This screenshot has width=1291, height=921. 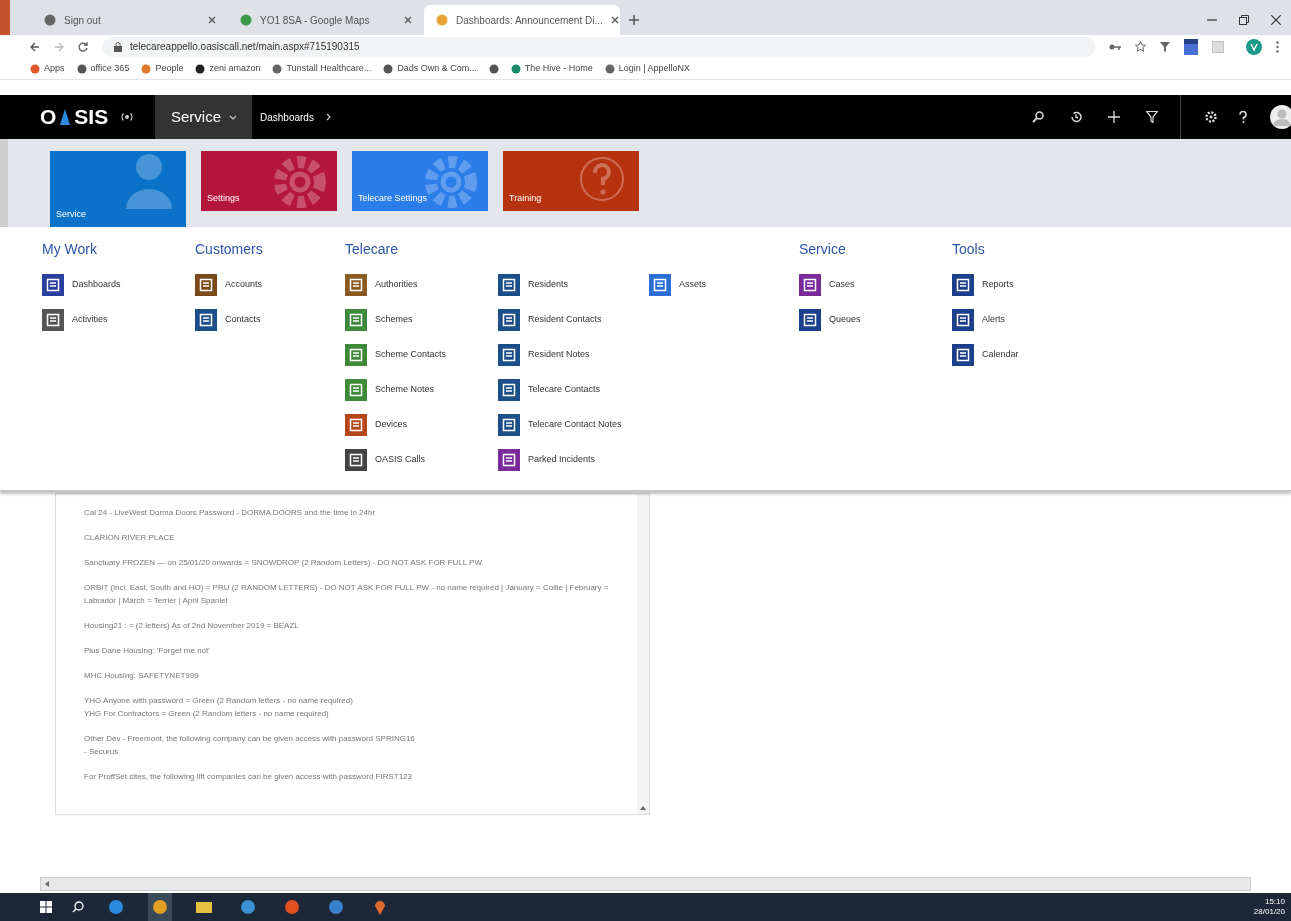 What do you see at coordinates (372, 249) in the screenshot?
I see `menu-section-title: Telecare` at bounding box center [372, 249].